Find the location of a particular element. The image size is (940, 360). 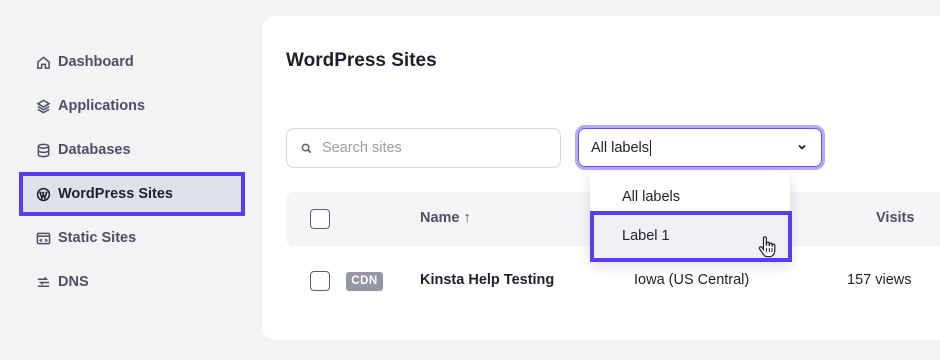

column-header-name: Name ↑ is located at coordinates (445, 218).